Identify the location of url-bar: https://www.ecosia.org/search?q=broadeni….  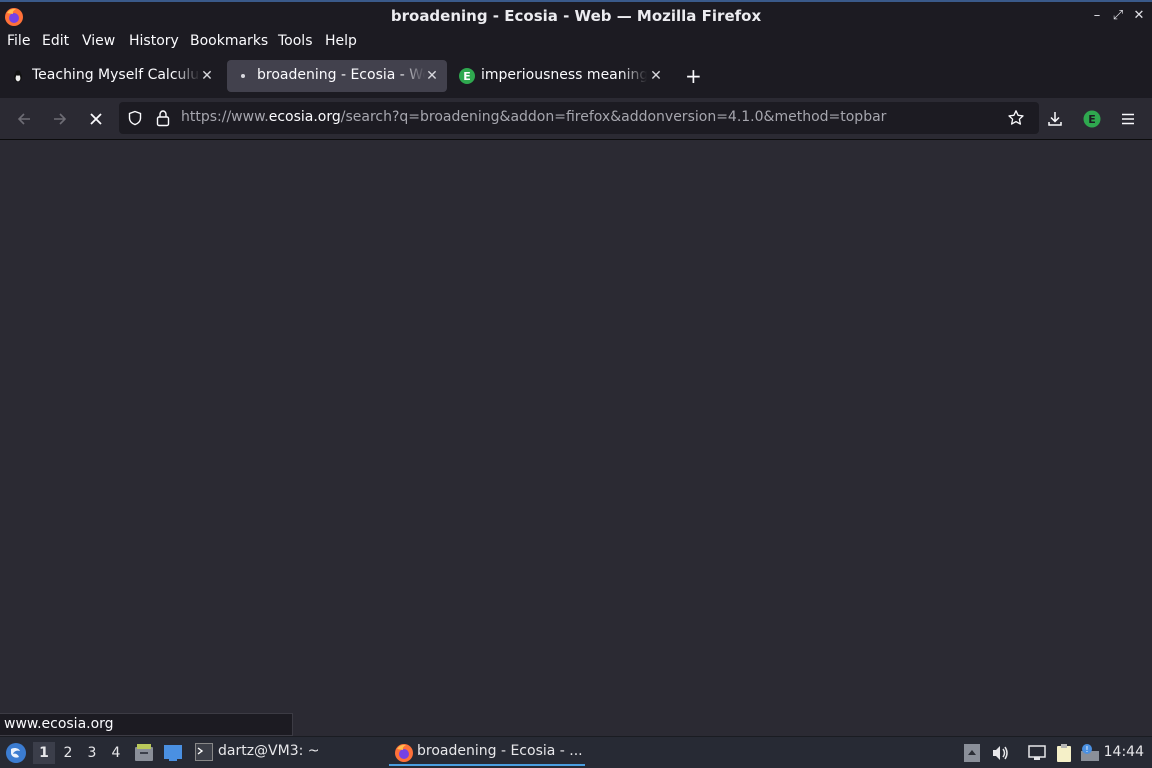
(579, 118).